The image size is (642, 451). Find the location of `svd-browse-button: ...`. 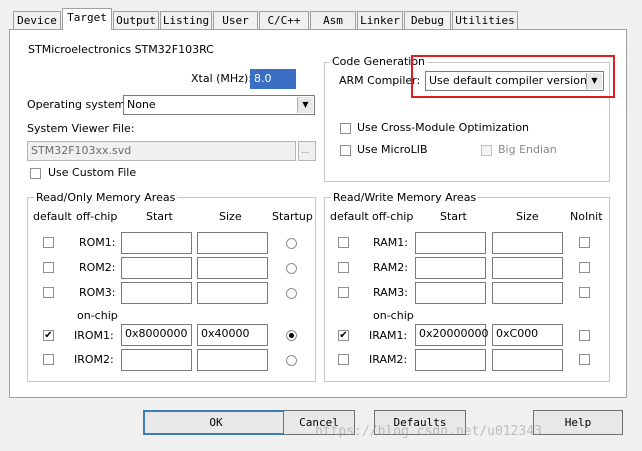

svd-browse-button: ... is located at coordinates (307, 151).